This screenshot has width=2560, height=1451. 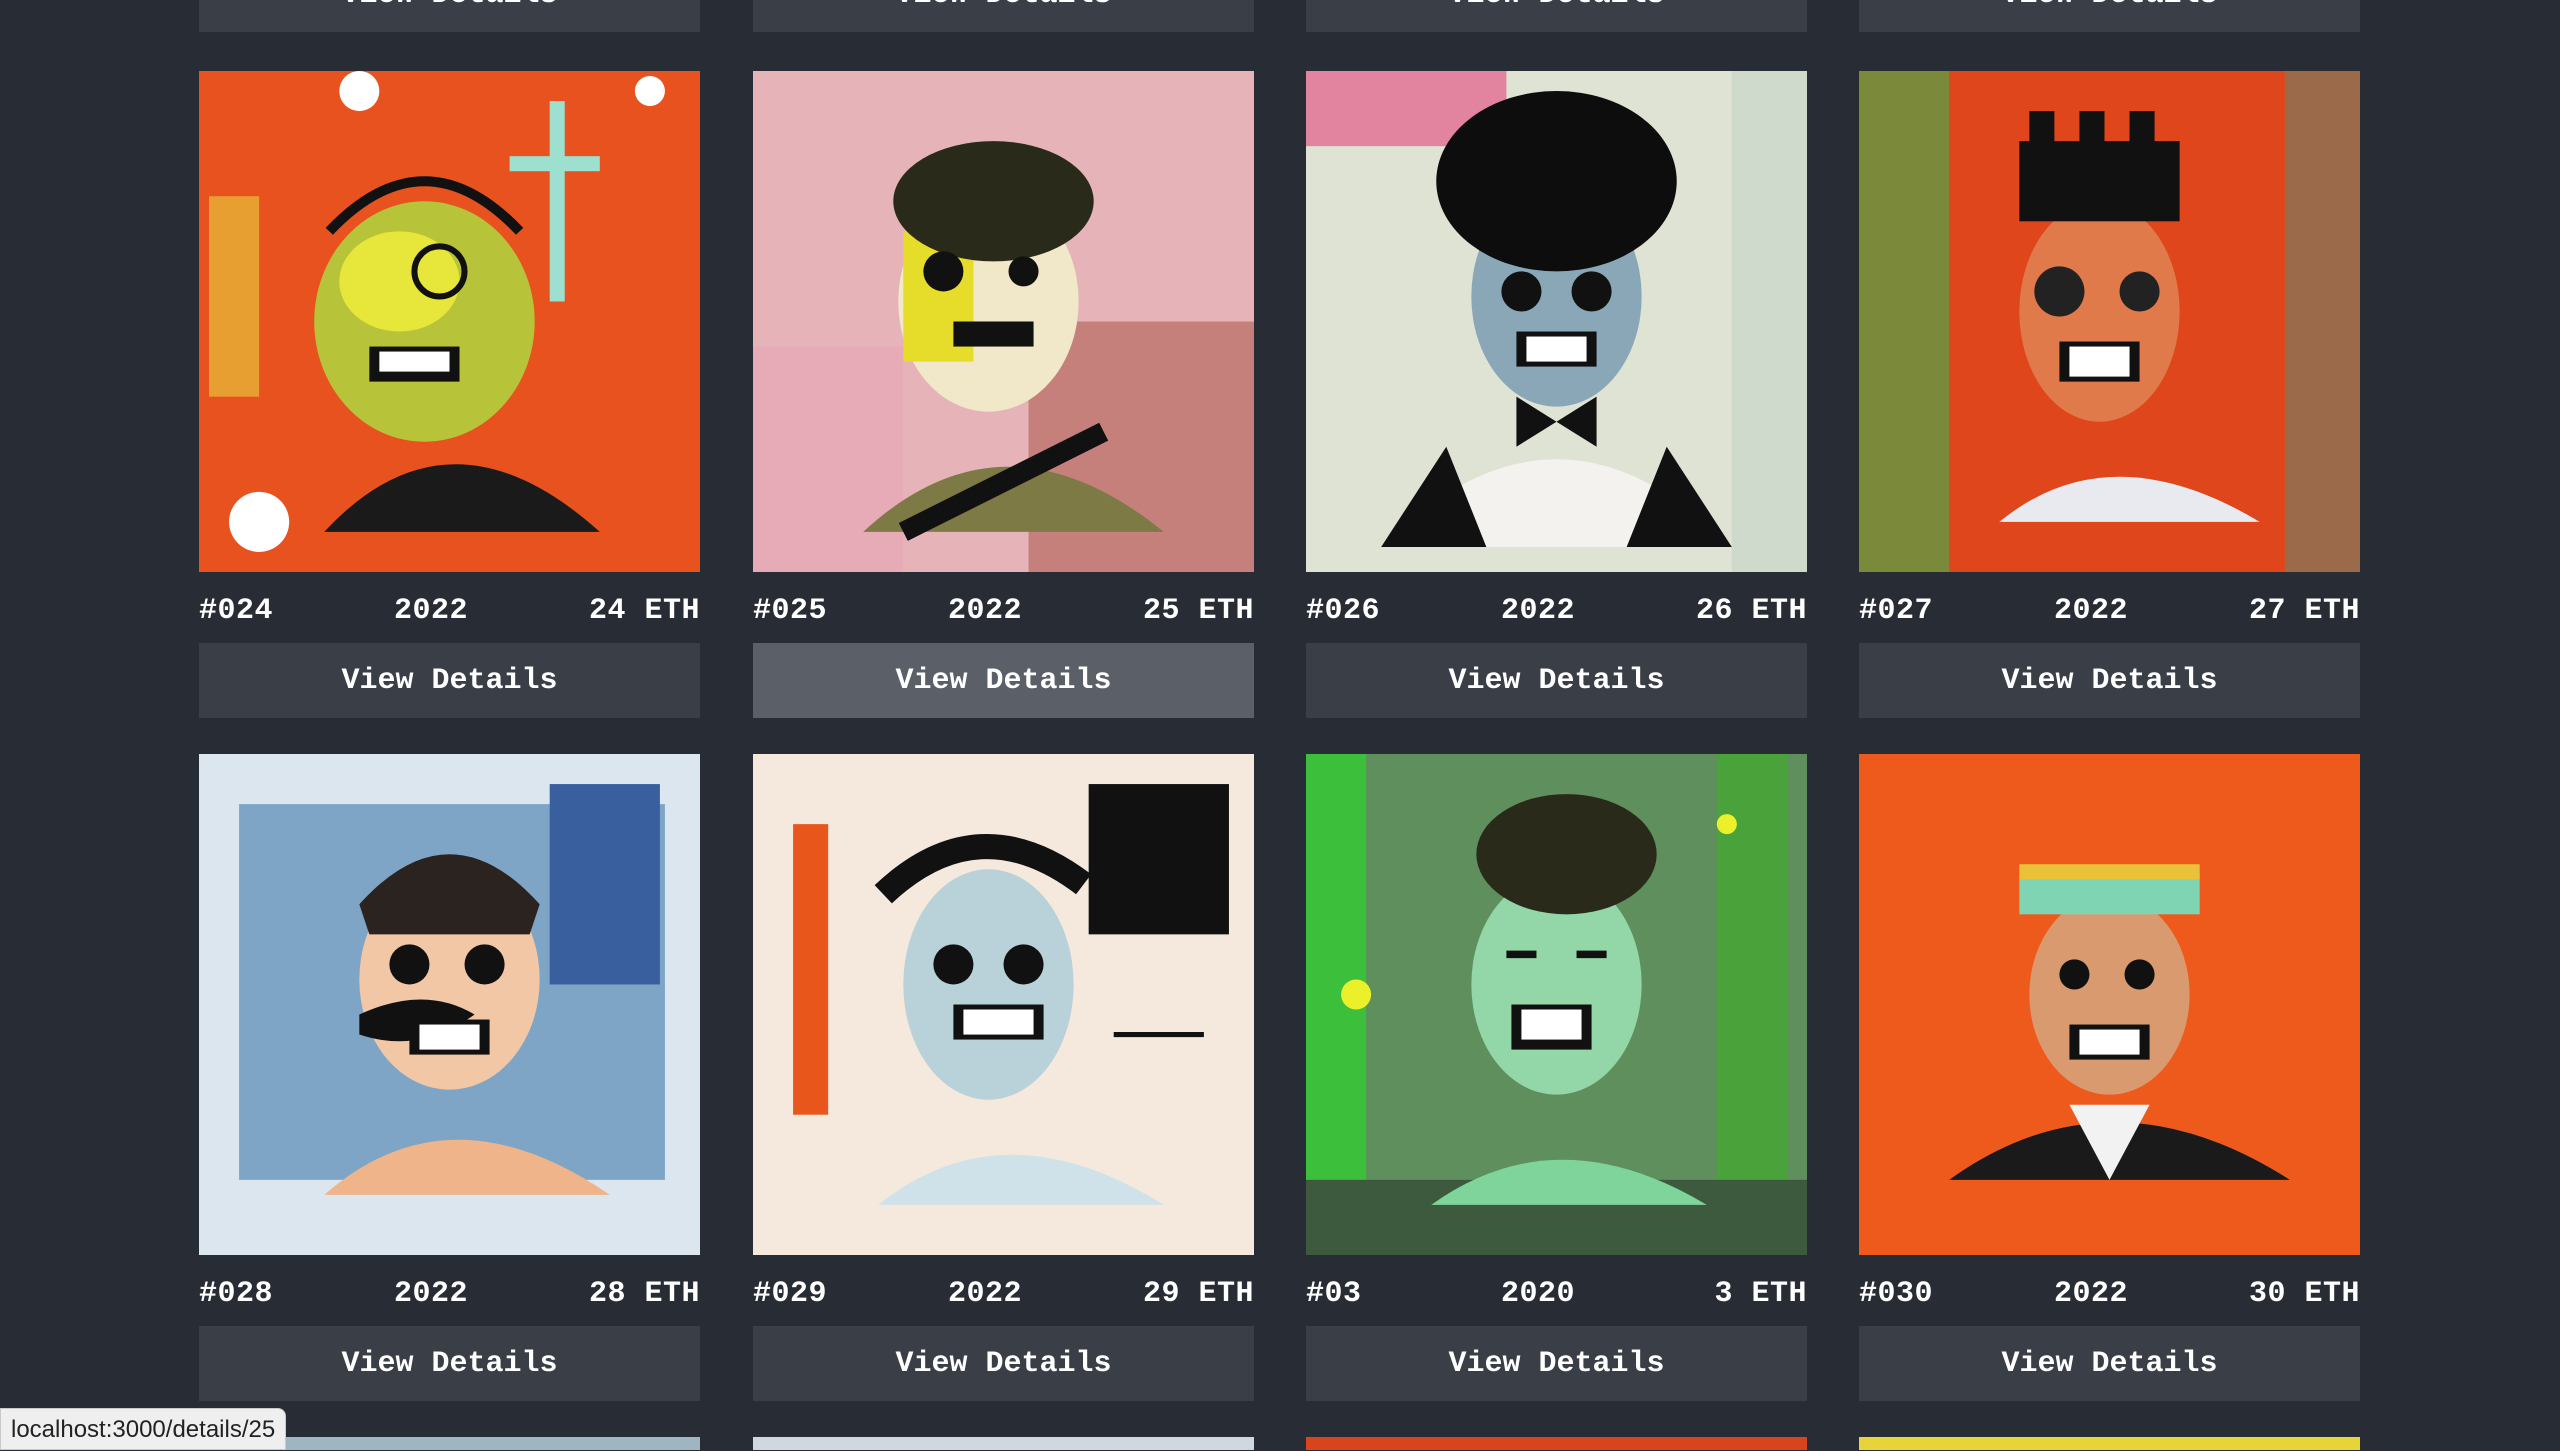 What do you see at coordinates (644, 611) in the screenshot?
I see `nft-price: 24 ETH` at bounding box center [644, 611].